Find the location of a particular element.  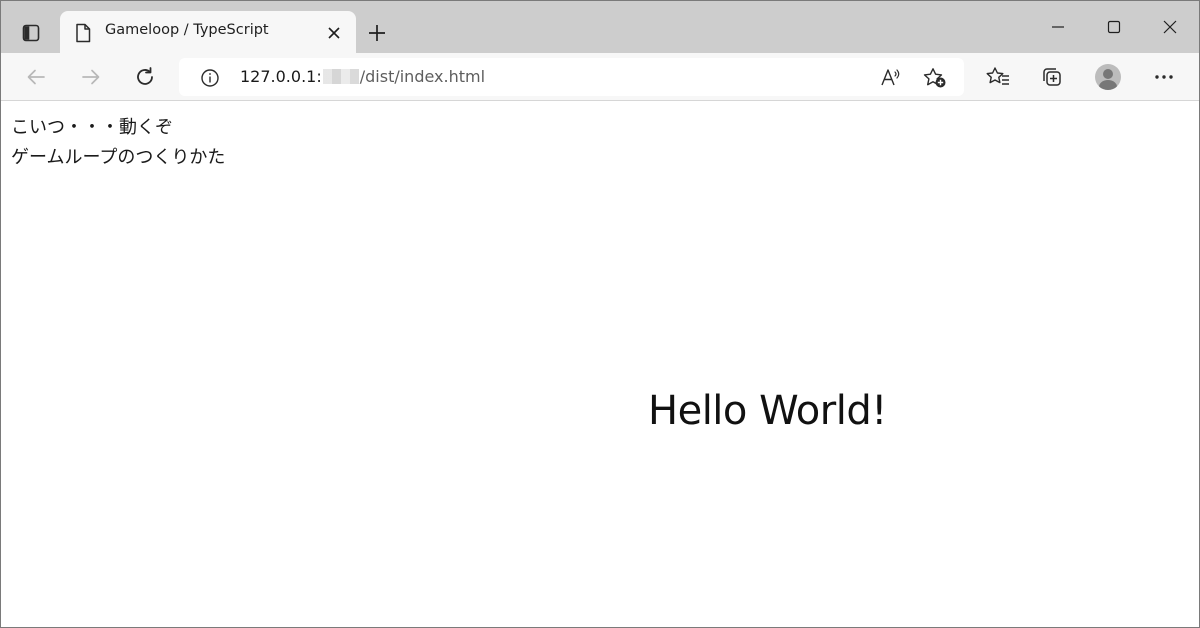

tab-actions-icon is located at coordinates (31, 33).